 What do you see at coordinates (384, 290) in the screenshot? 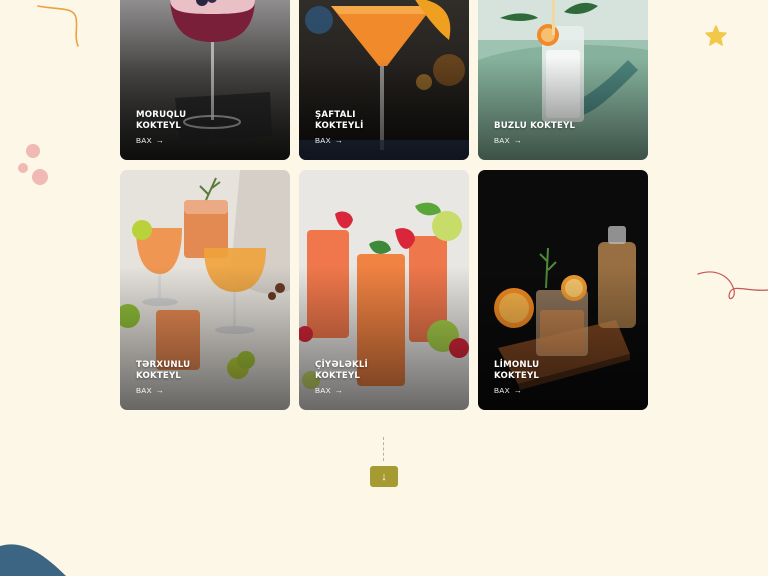
I see `cocktail-card-strawberry: ÇİYƏLƏKLİ KOKTEYL BAX →` at bounding box center [384, 290].